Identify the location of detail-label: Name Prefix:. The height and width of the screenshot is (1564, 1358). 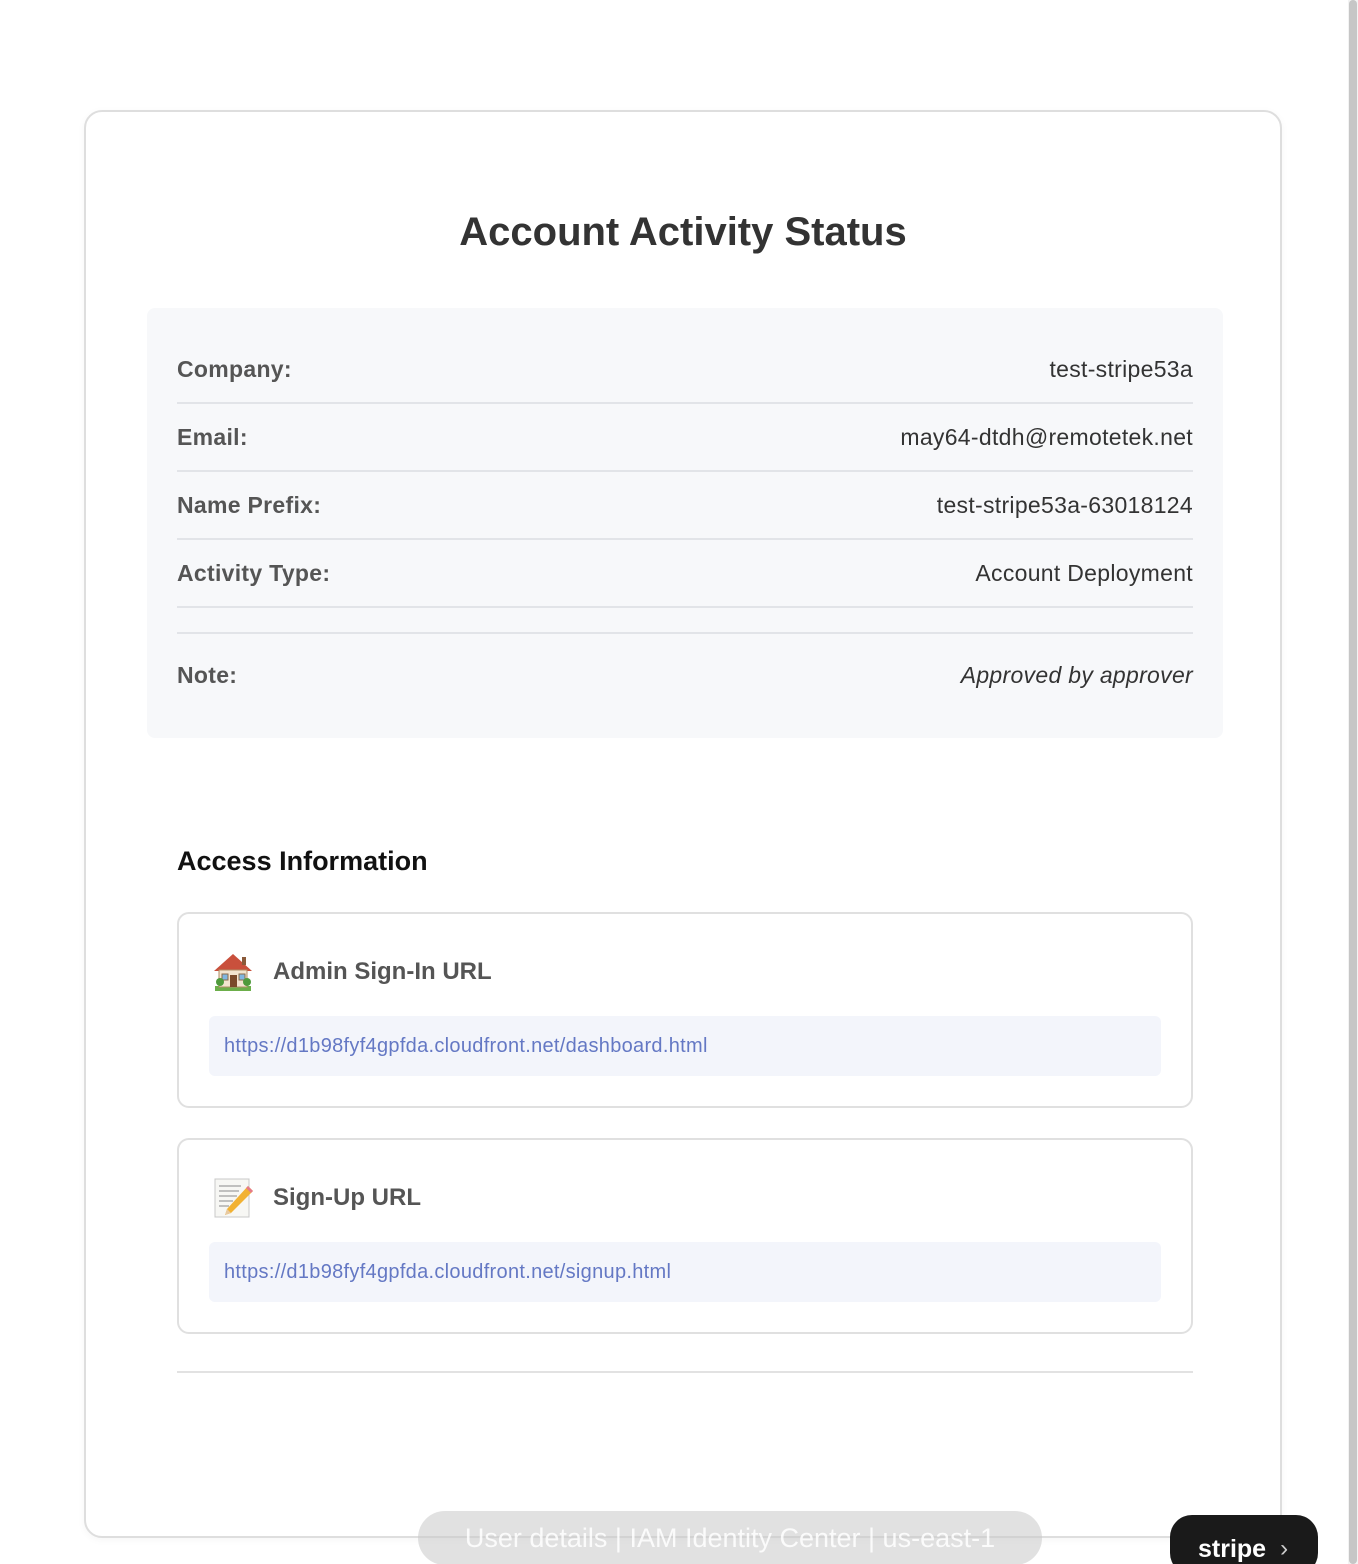
(249, 504).